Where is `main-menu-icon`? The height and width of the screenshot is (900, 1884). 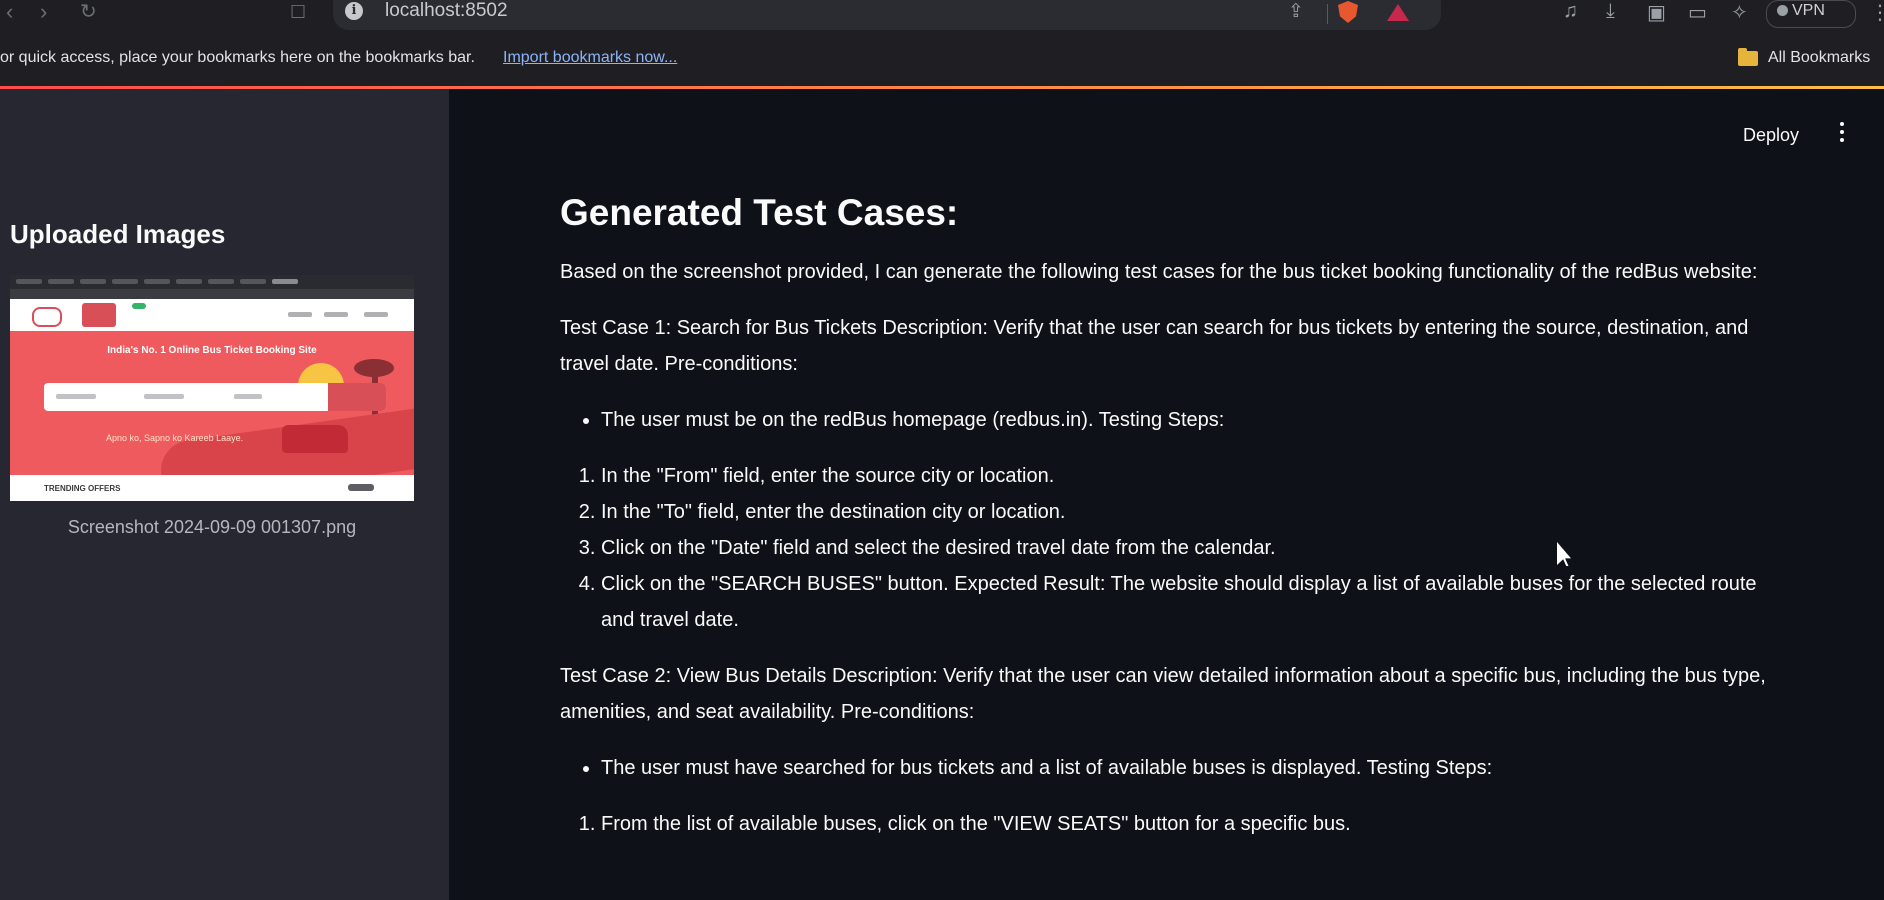 main-menu-icon is located at coordinates (1842, 134).